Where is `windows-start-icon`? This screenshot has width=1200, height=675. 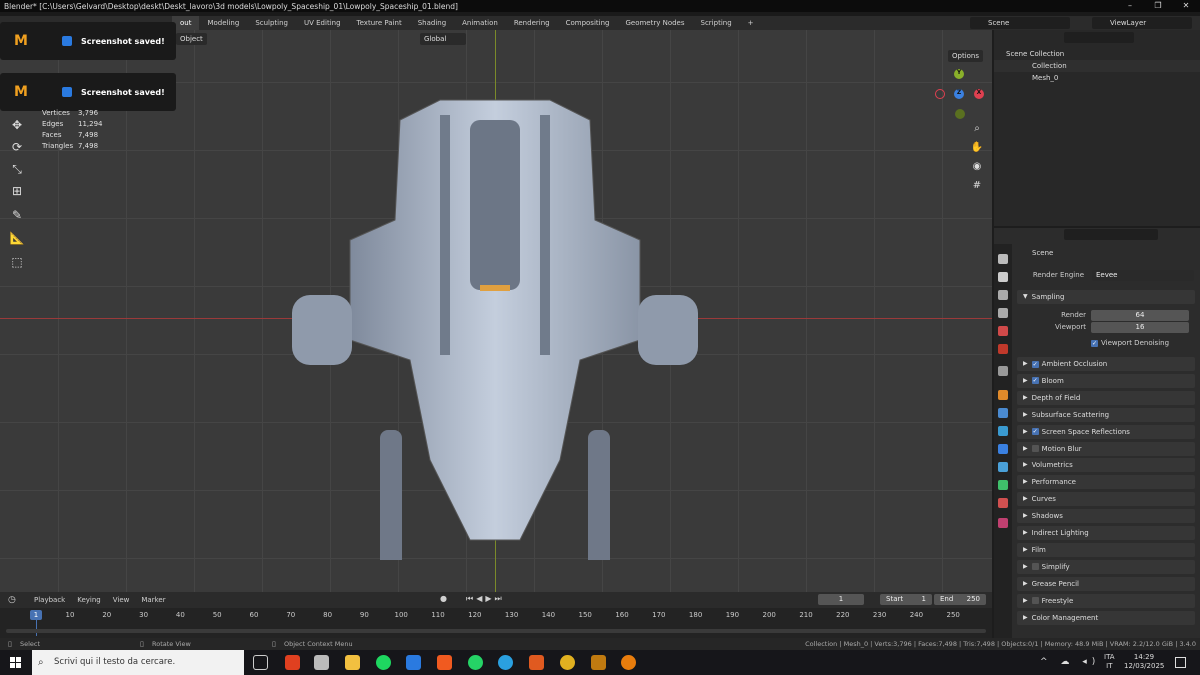
windows-start-icon is located at coordinates (15, 662).